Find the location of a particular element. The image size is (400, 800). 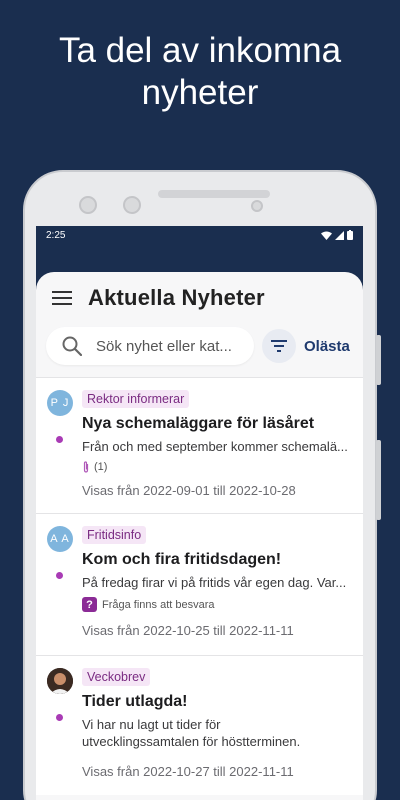

question-info: ? Fråga finns att besvara is located at coordinates (216, 604).